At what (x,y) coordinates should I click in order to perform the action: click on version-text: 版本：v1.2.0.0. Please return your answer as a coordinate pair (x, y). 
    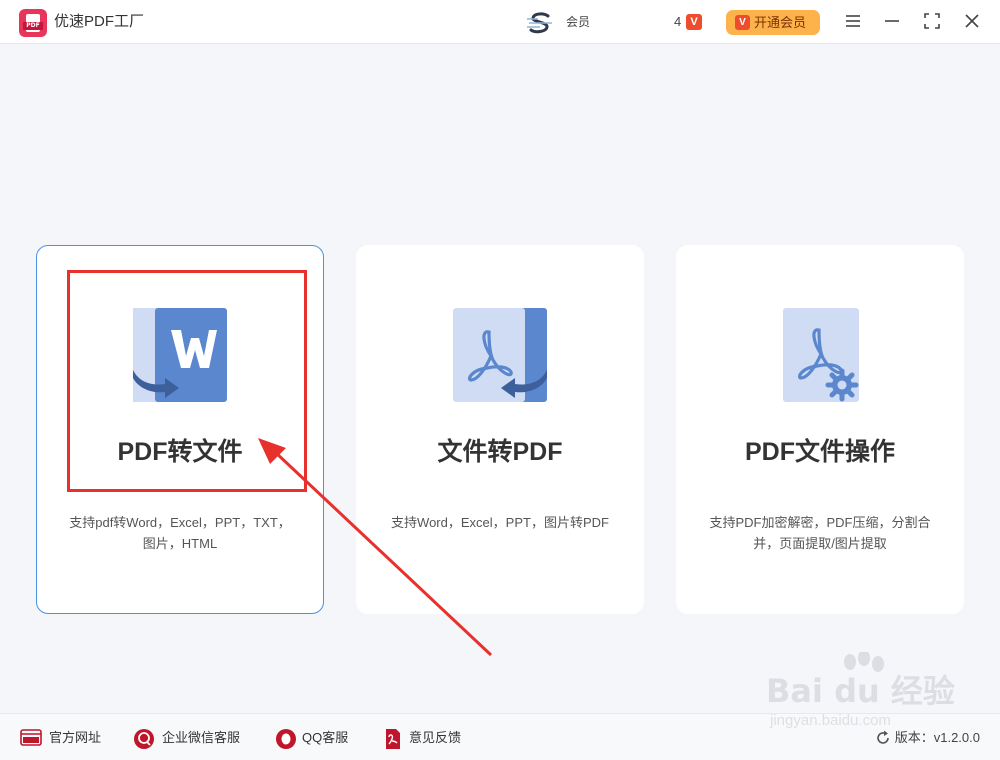
    Looking at the image, I should click on (937, 737).